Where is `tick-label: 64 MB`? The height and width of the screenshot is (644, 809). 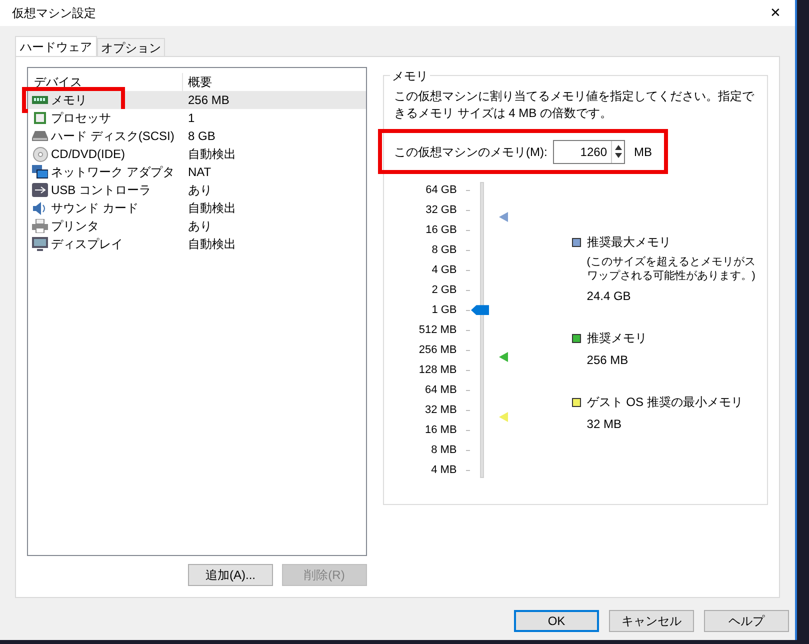 tick-label: 64 MB is located at coordinates (440, 390).